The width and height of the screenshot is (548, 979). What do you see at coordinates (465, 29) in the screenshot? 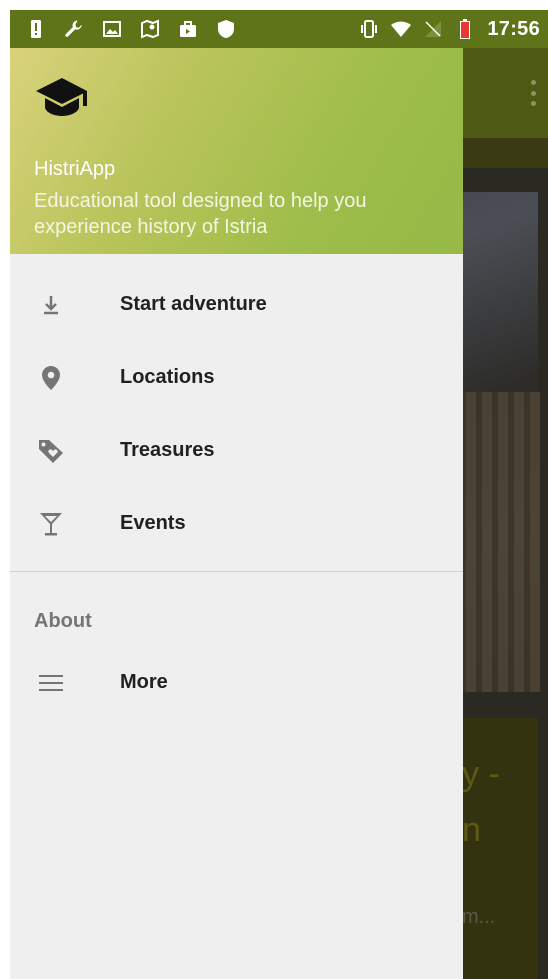
I see `battery-low-icon` at bounding box center [465, 29].